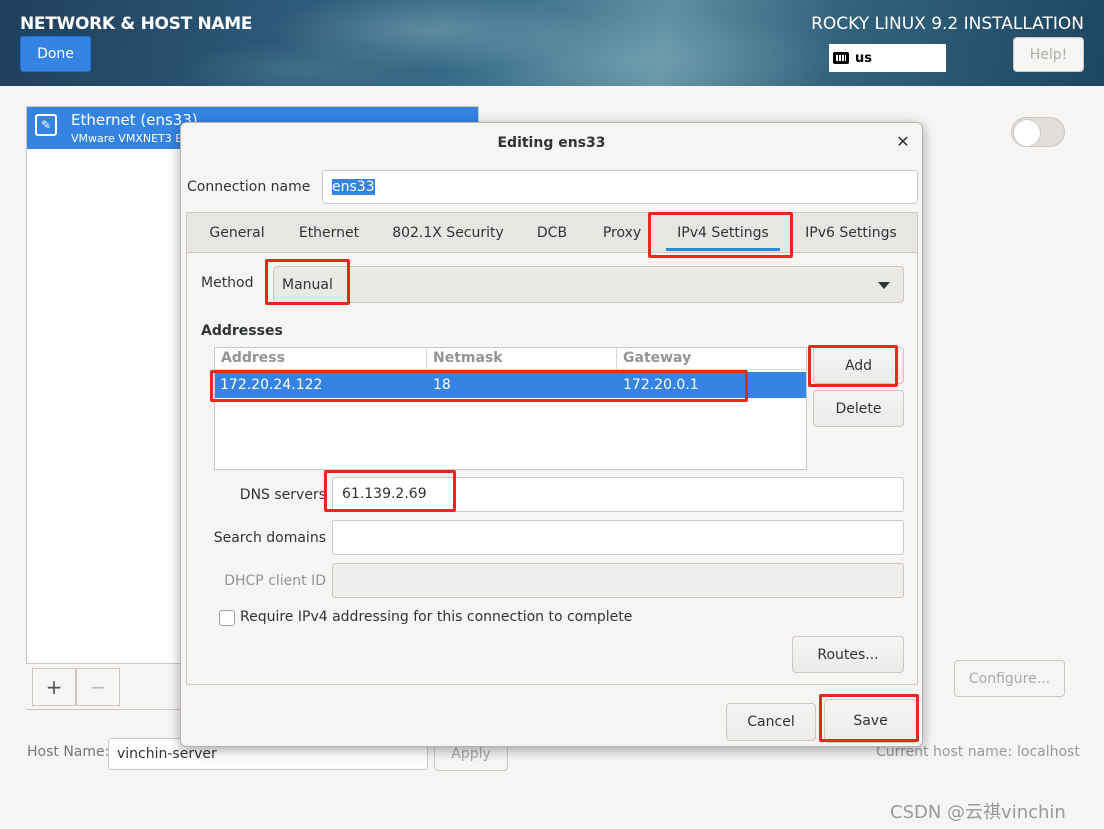  I want to click on hostname-label: Host Name:, so click(68, 752).